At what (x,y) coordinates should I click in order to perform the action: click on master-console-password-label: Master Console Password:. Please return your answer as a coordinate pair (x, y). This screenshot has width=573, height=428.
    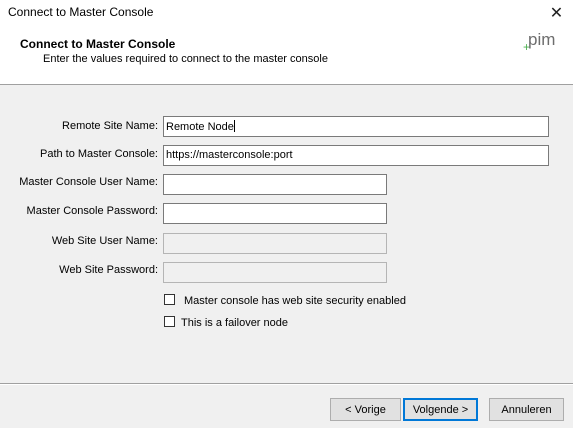
    Looking at the image, I should click on (92, 211).